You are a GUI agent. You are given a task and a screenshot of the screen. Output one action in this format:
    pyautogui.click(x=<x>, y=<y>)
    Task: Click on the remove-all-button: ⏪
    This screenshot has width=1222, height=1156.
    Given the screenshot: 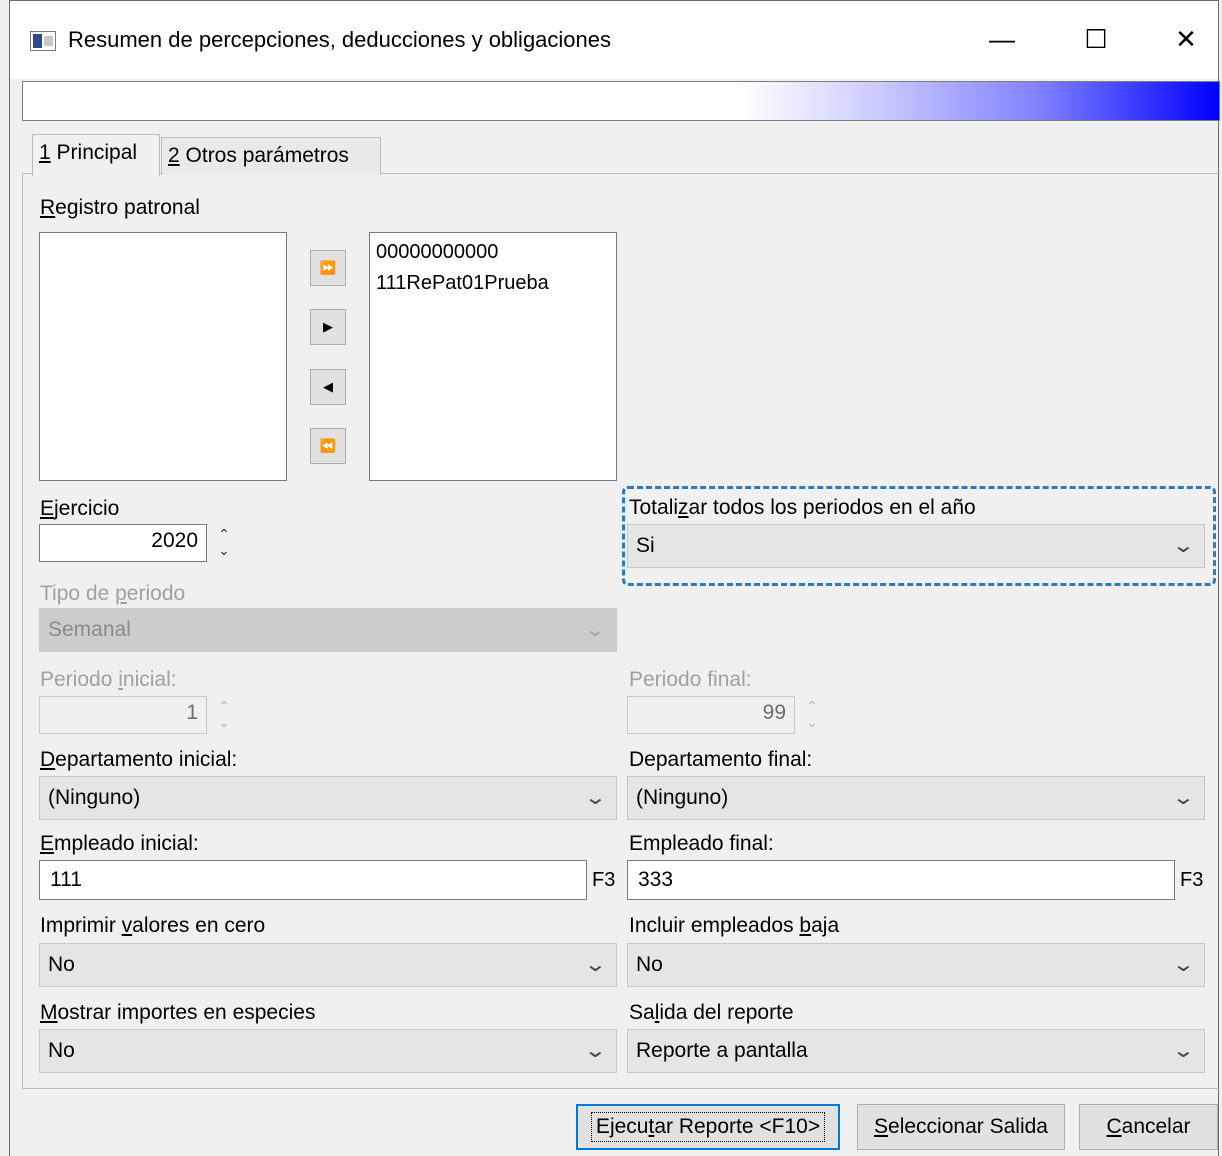 What is the action you would take?
    pyautogui.click(x=328, y=446)
    